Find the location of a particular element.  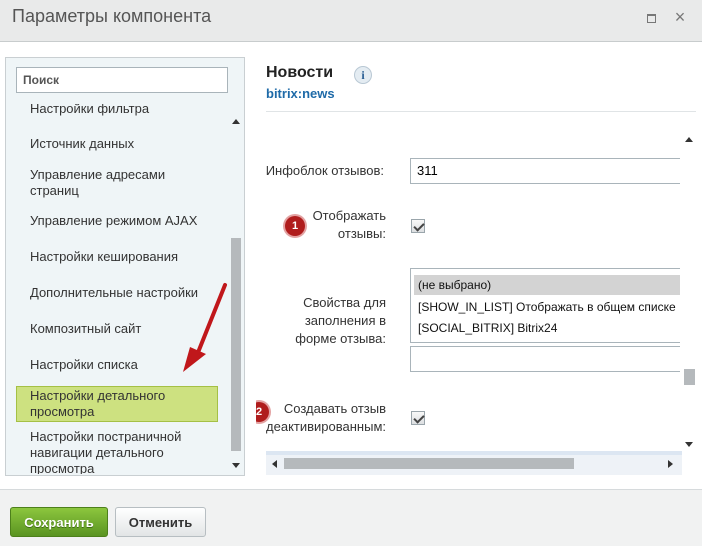

show-reviews-label: Отображать отзывы: is located at coordinates (349, 224).